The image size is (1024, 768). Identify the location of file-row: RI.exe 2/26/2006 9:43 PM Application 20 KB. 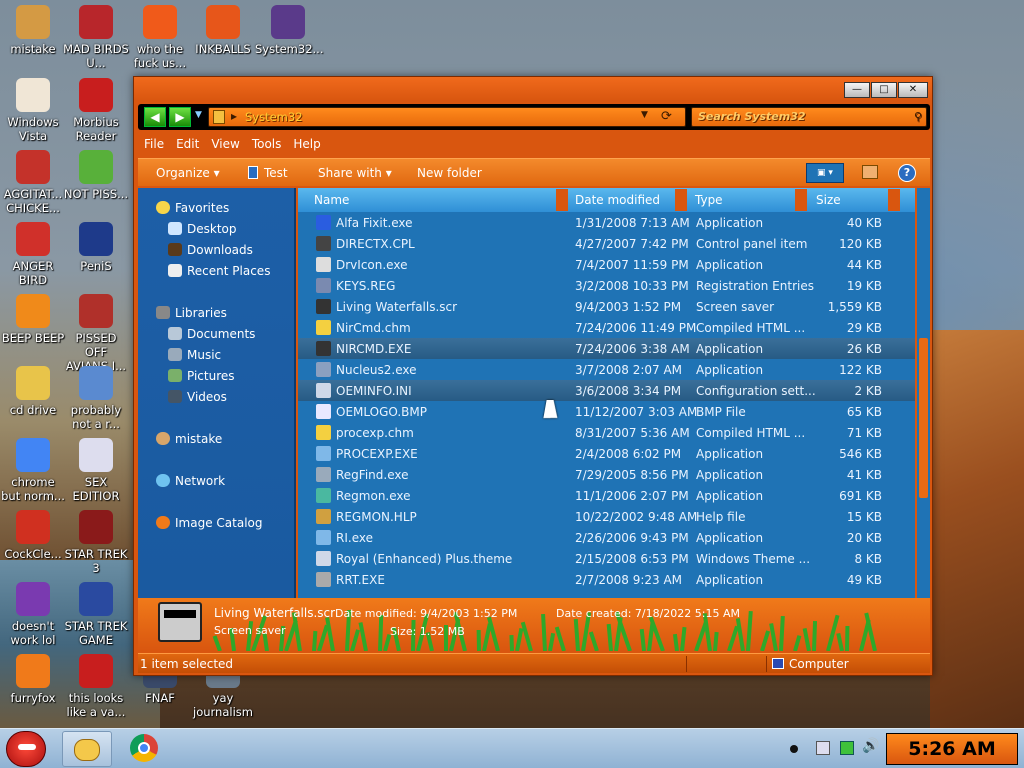
(606, 537).